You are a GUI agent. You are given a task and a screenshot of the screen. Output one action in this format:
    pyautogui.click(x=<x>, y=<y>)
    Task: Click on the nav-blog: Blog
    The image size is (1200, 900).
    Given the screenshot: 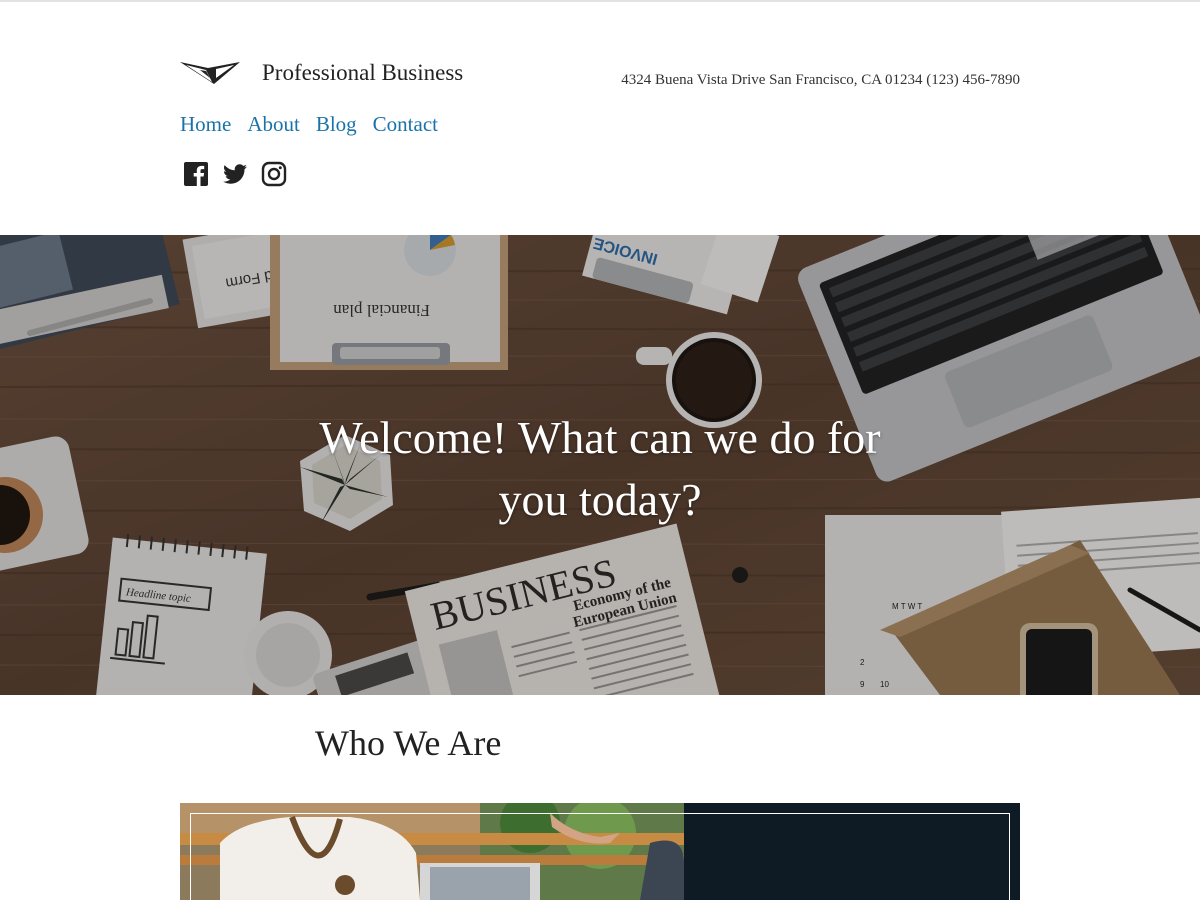 What is the action you would take?
    pyautogui.click(x=336, y=124)
    